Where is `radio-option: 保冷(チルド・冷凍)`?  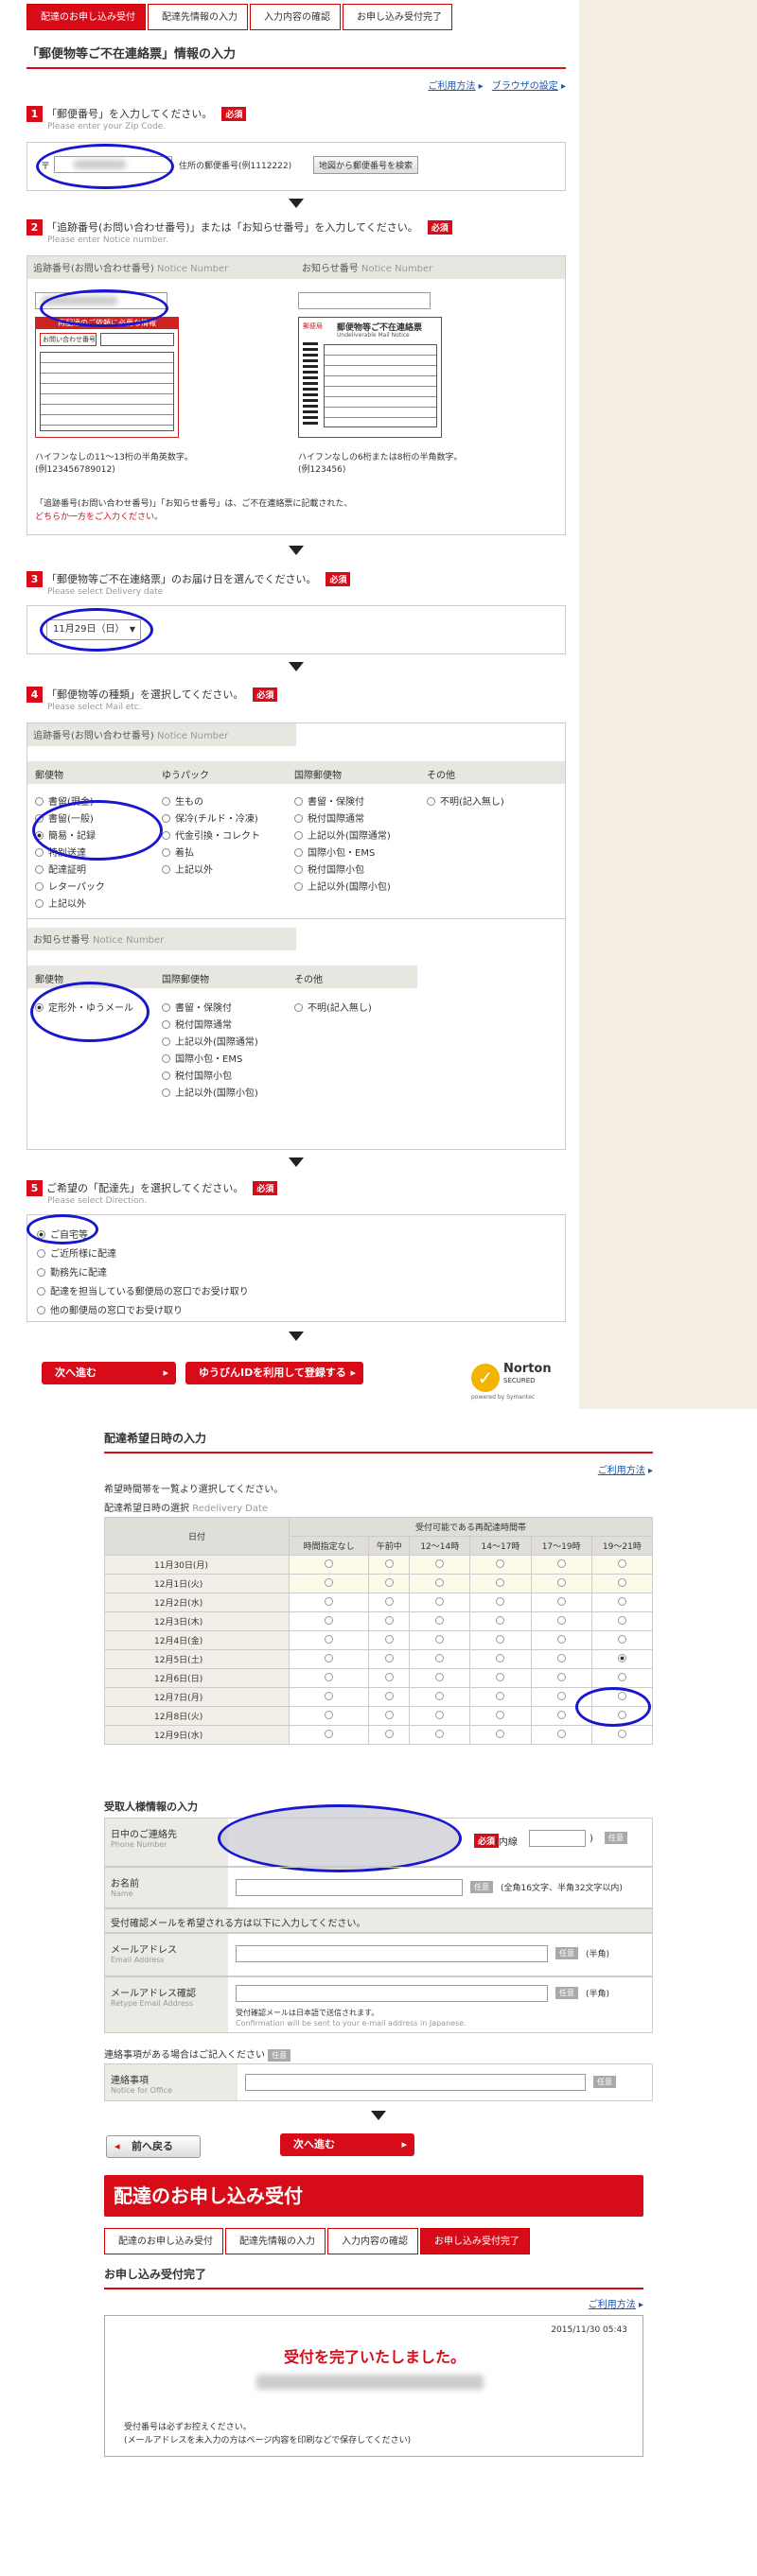
radio-option: 保冷(チルド・冷凍) is located at coordinates (210, 817).